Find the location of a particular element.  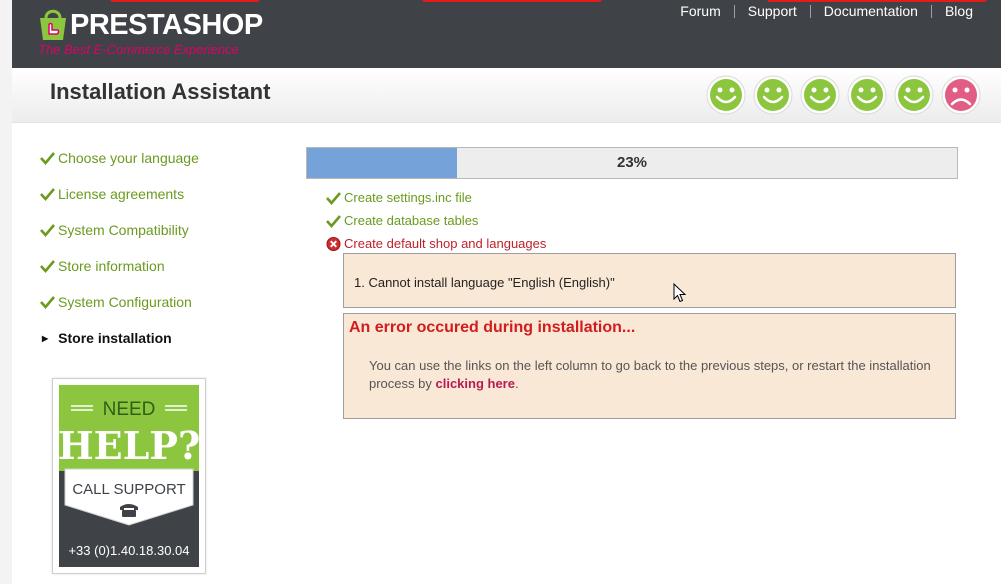

task-label: Create database tables is located at coordinates (411, 220).